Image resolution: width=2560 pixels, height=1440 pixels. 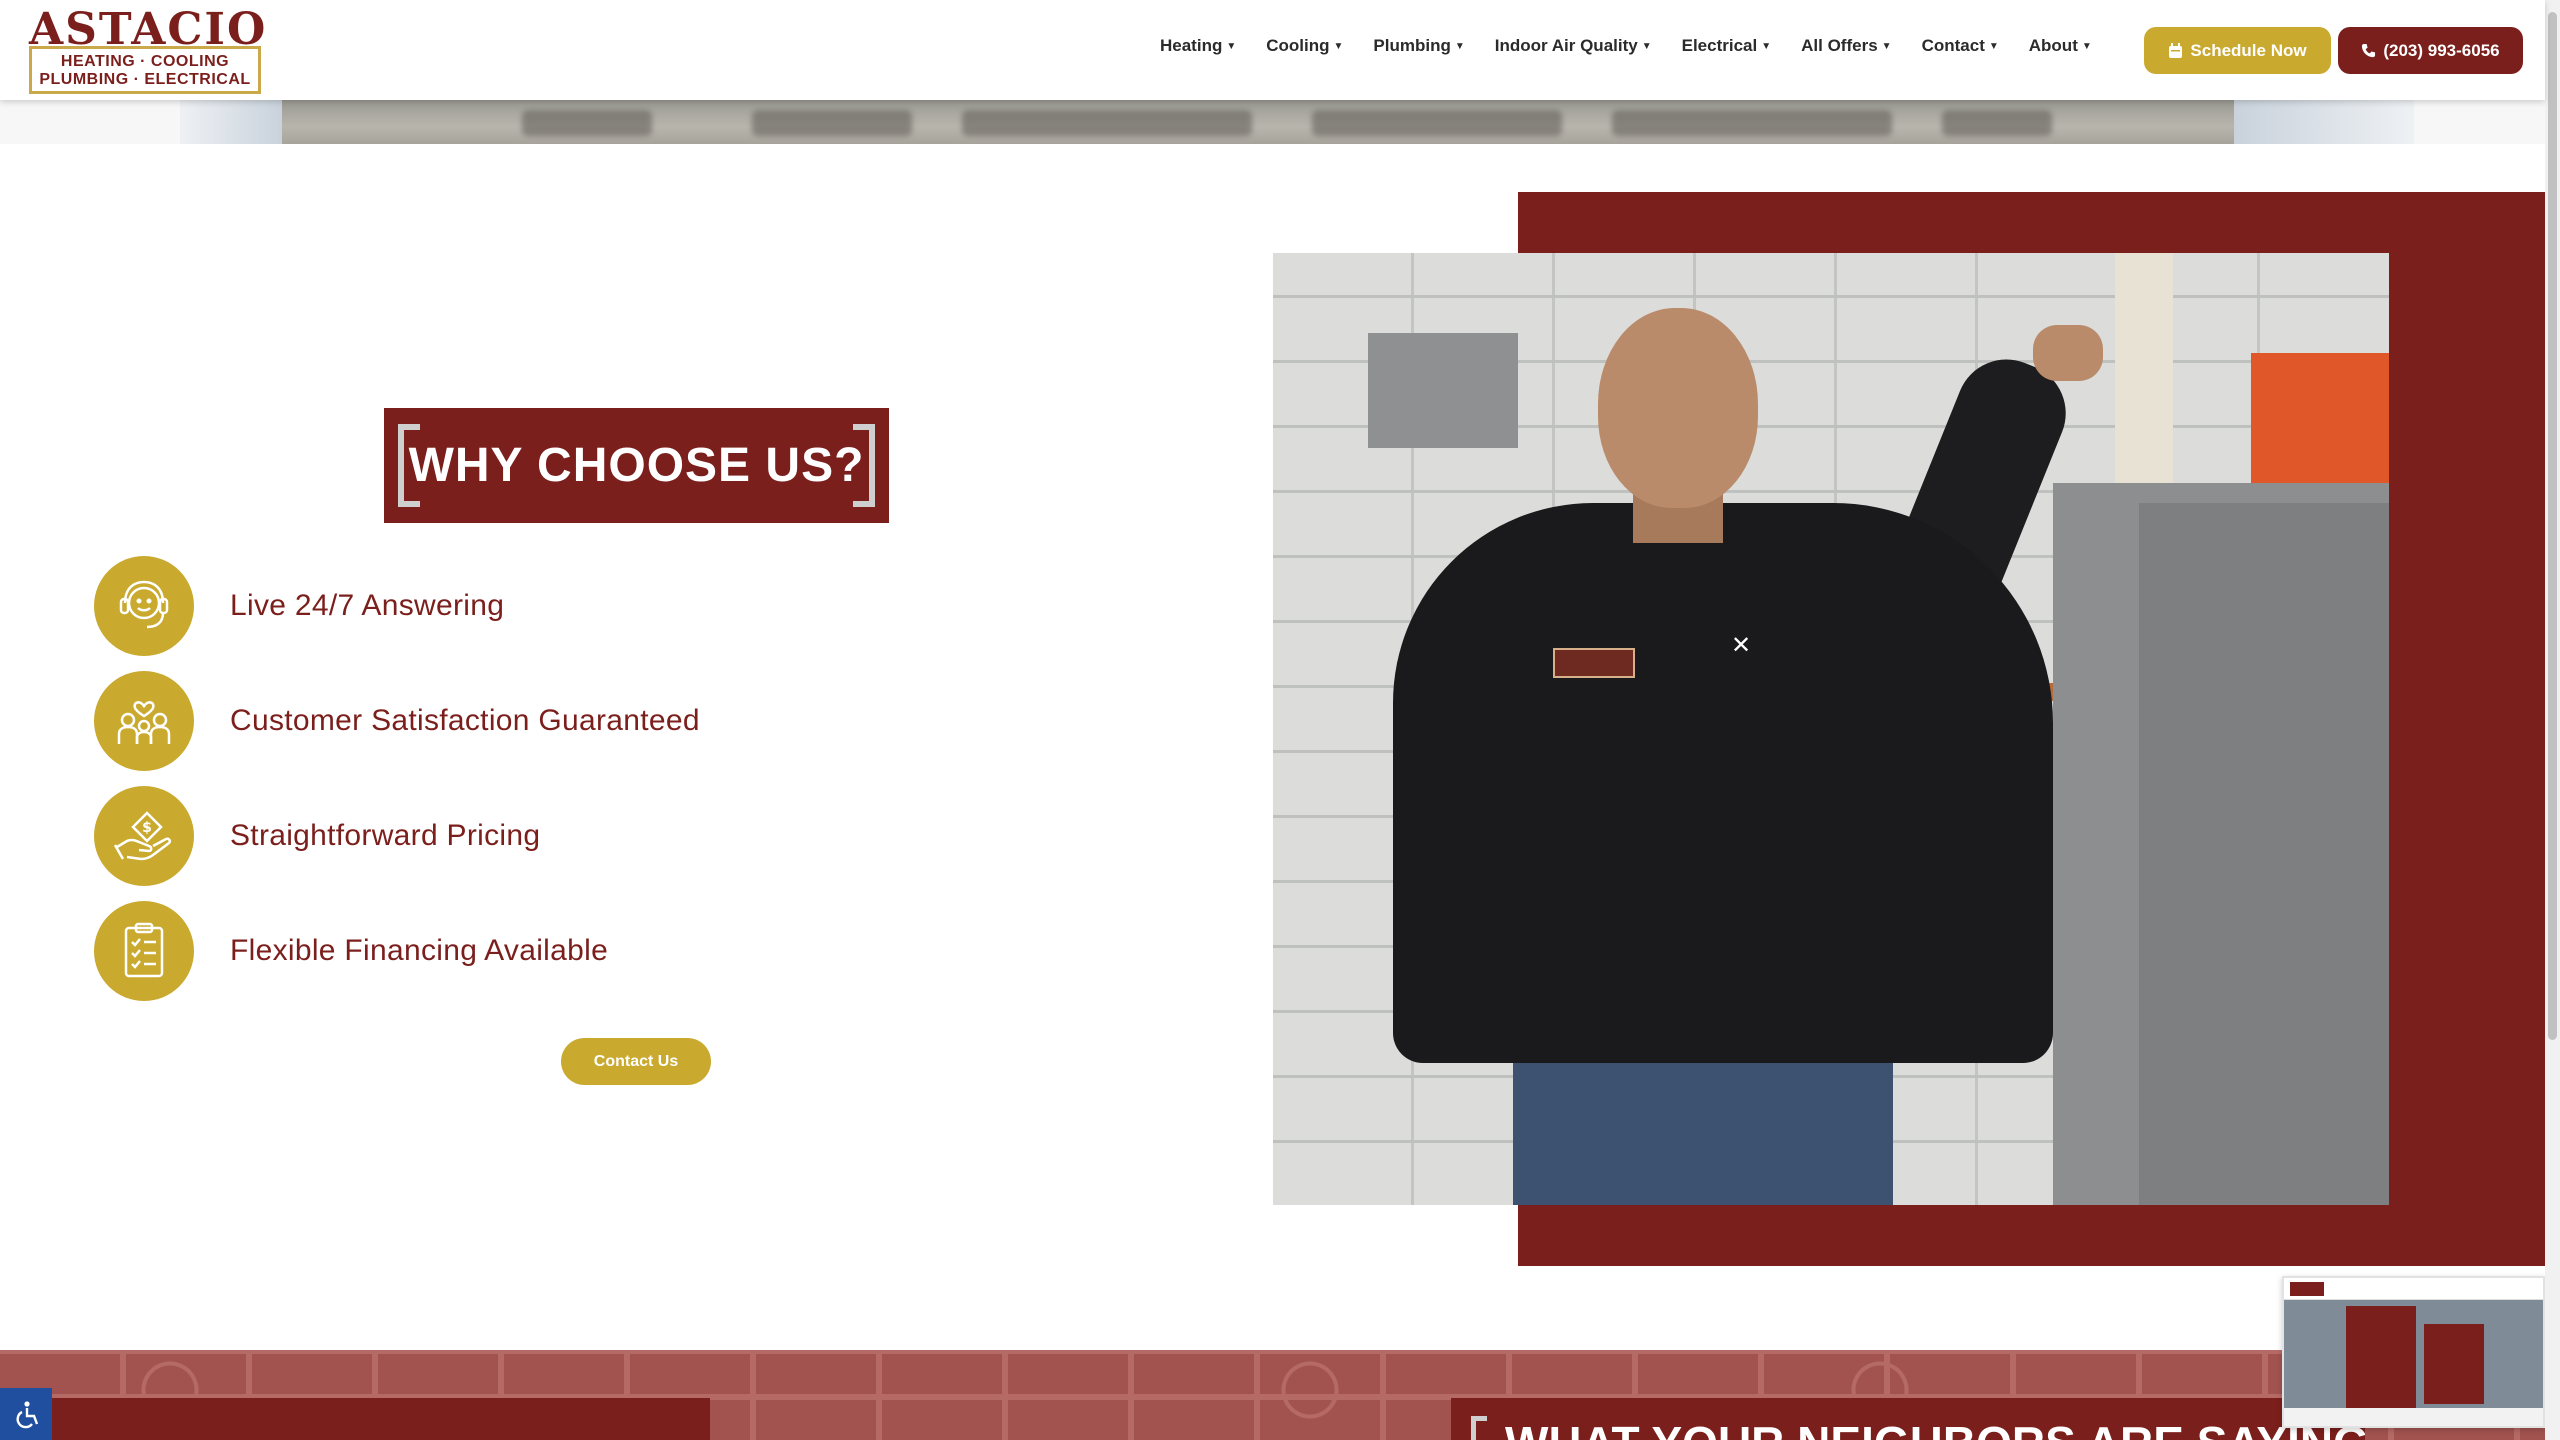 I want to click on feature-item: Flexible Financing Available, so click(x=474, y=951).